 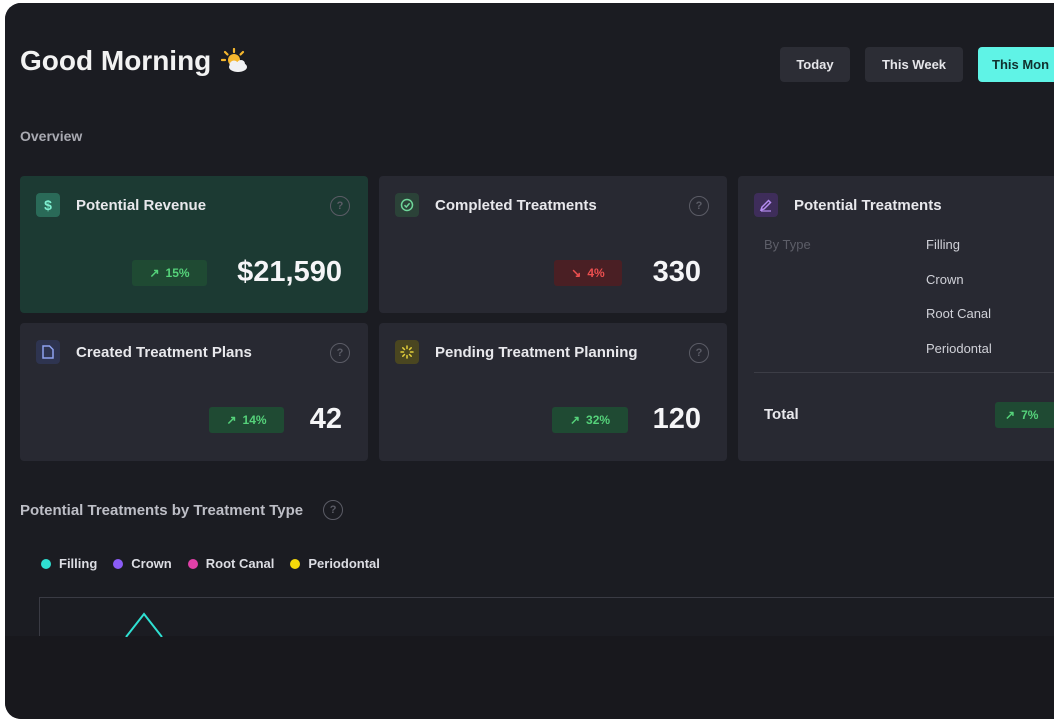 I want to click on chart-section-title: Potential Treatments by Treatment Type ?, so click(x=182, y=510).